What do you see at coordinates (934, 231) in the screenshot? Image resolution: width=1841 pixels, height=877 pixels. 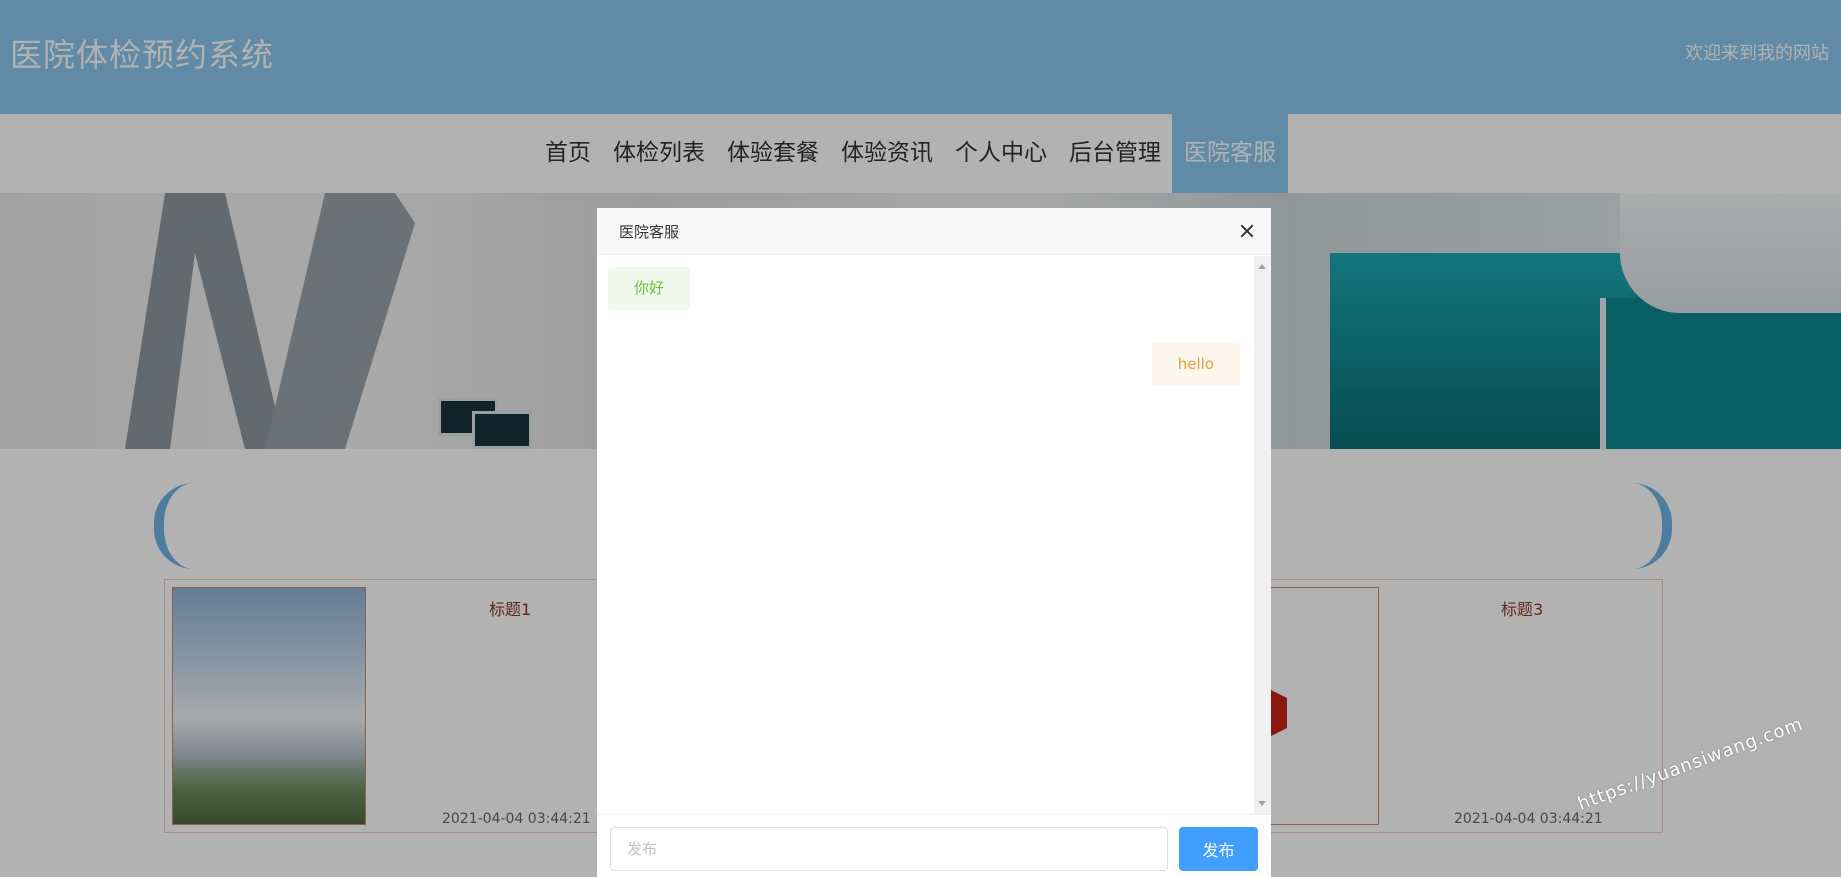 I see `dialog-header: 医院客服` at bounding box center [934, 231].